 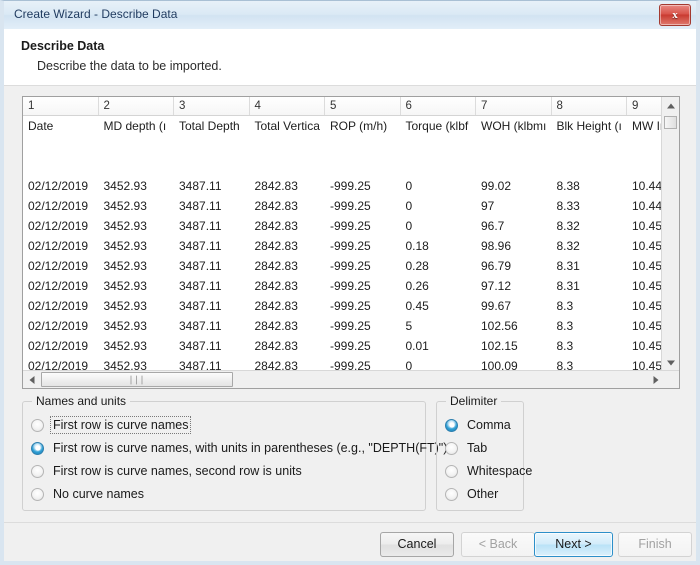 I want to click on grid-cell: 99.67, so click(x=514, y=306).